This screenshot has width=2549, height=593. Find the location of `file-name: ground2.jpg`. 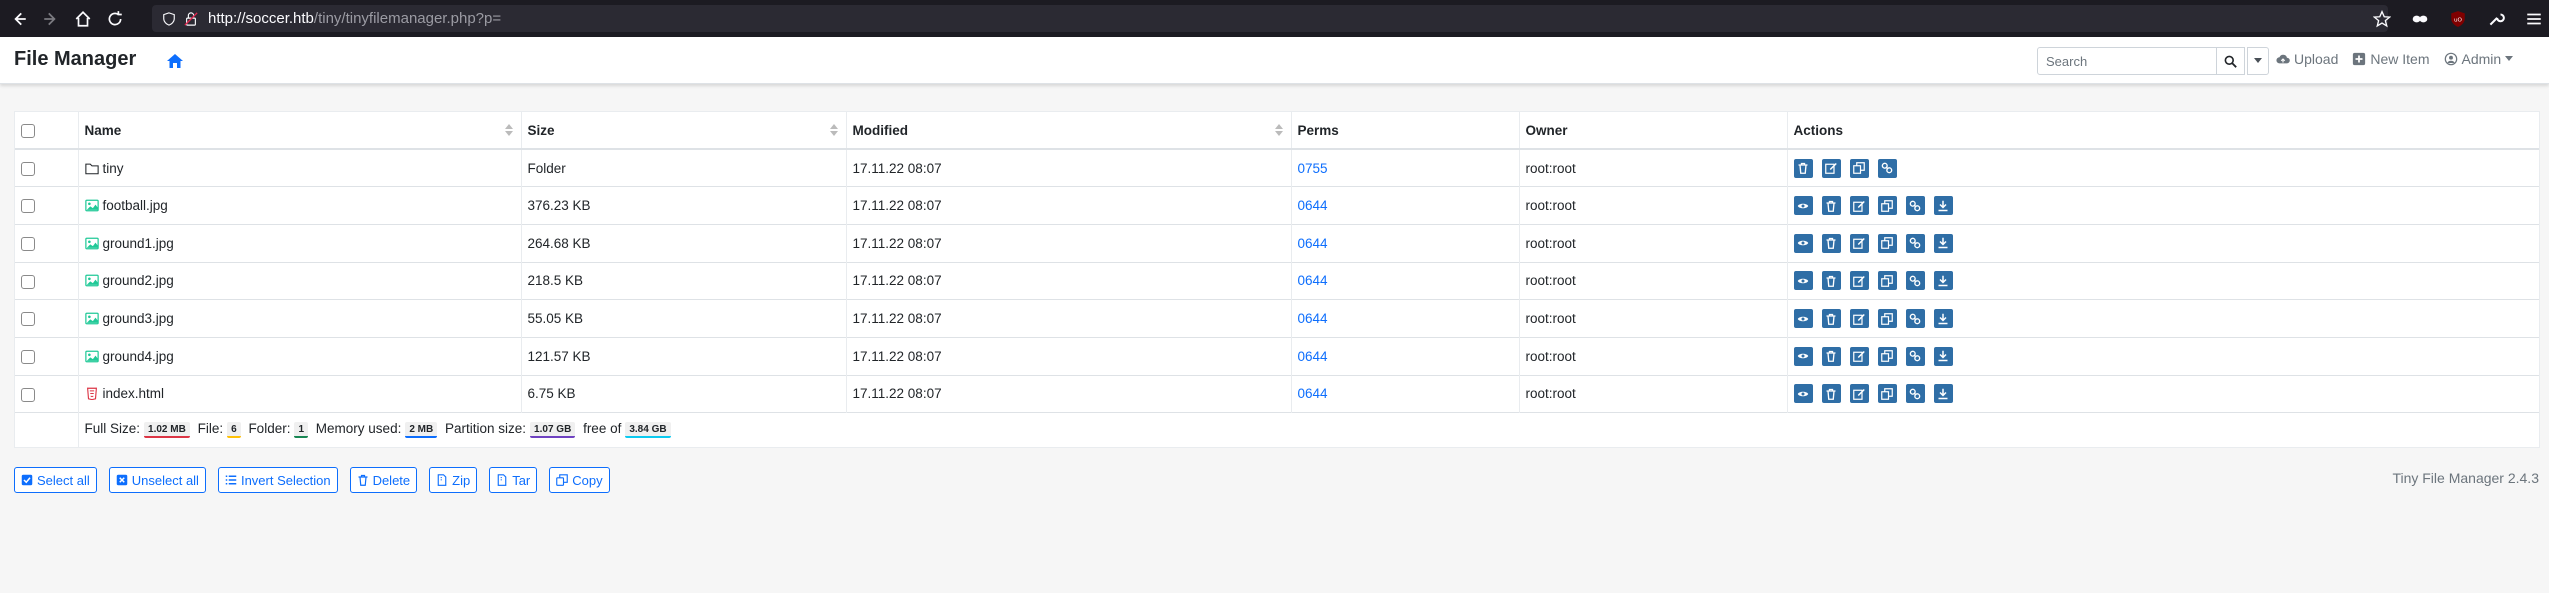

file-name: ground2.jpg is located at coordinates (138, 280).